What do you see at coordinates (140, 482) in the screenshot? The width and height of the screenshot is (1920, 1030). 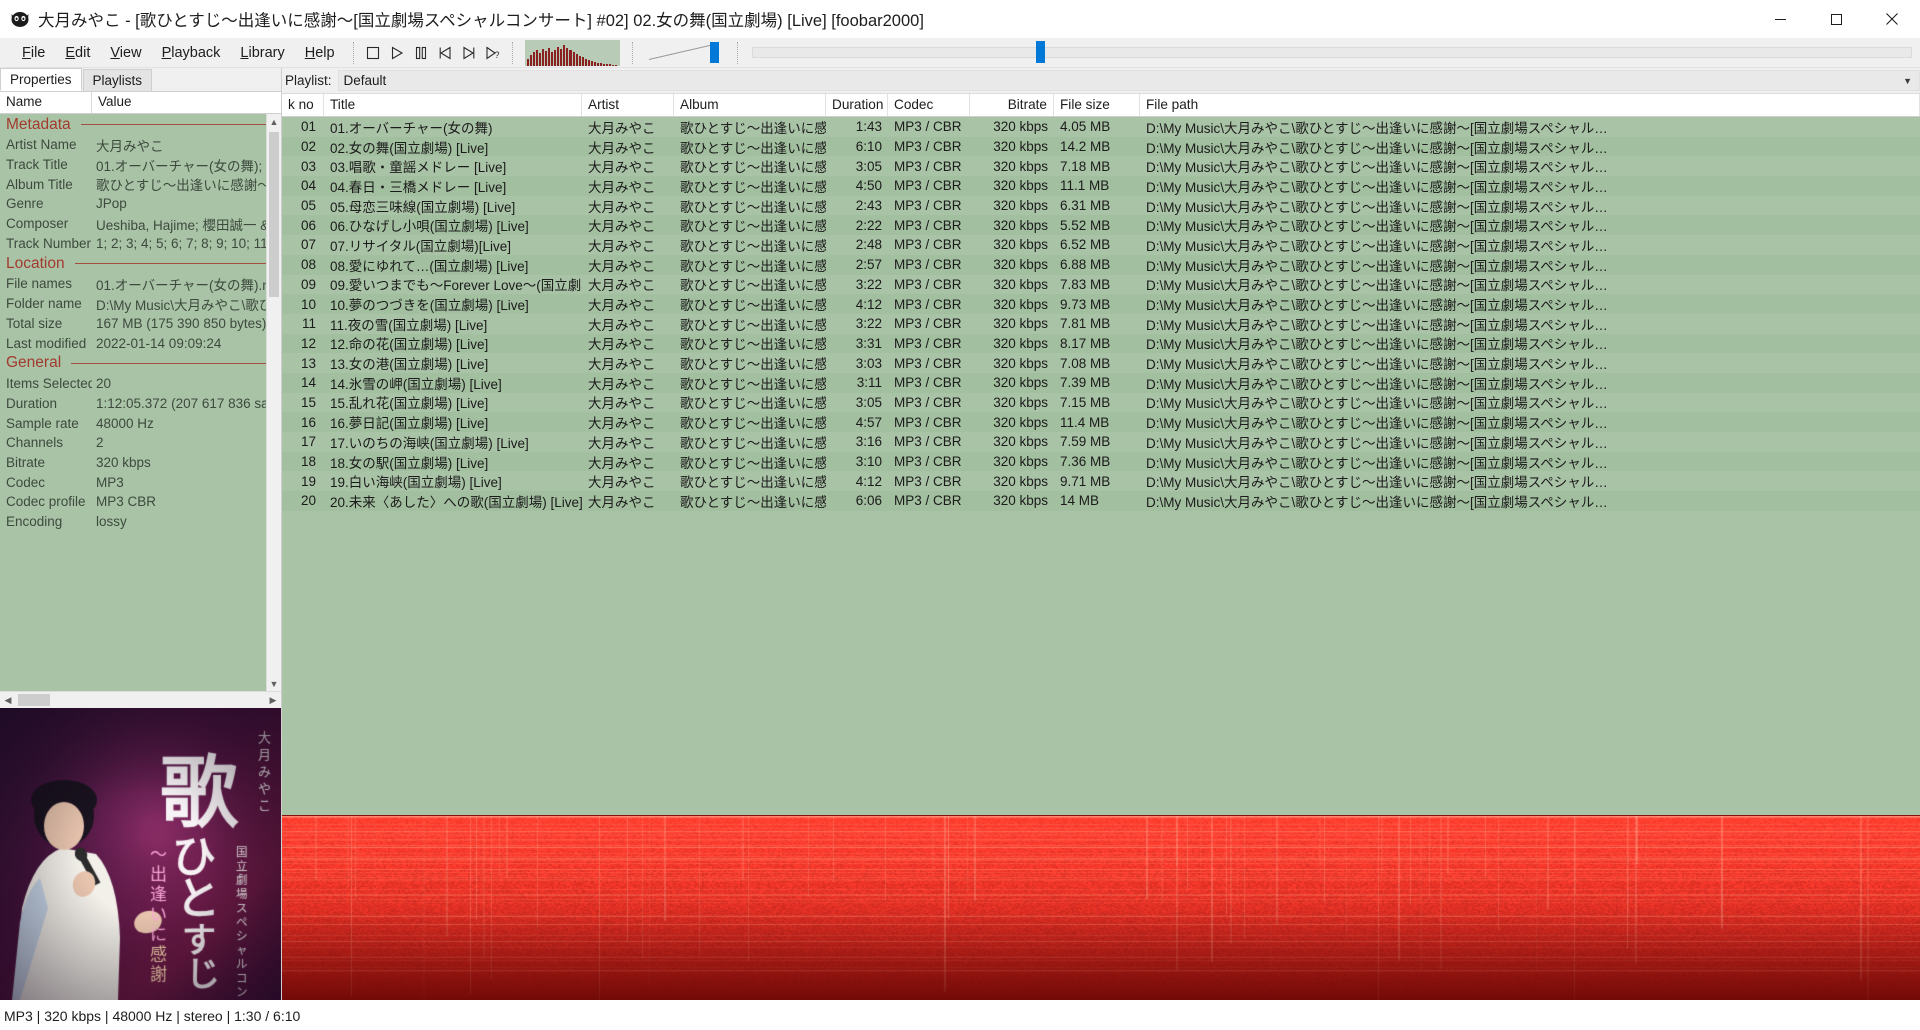 I see `property-row: Codec MP3` at bounding box center [140, 482].